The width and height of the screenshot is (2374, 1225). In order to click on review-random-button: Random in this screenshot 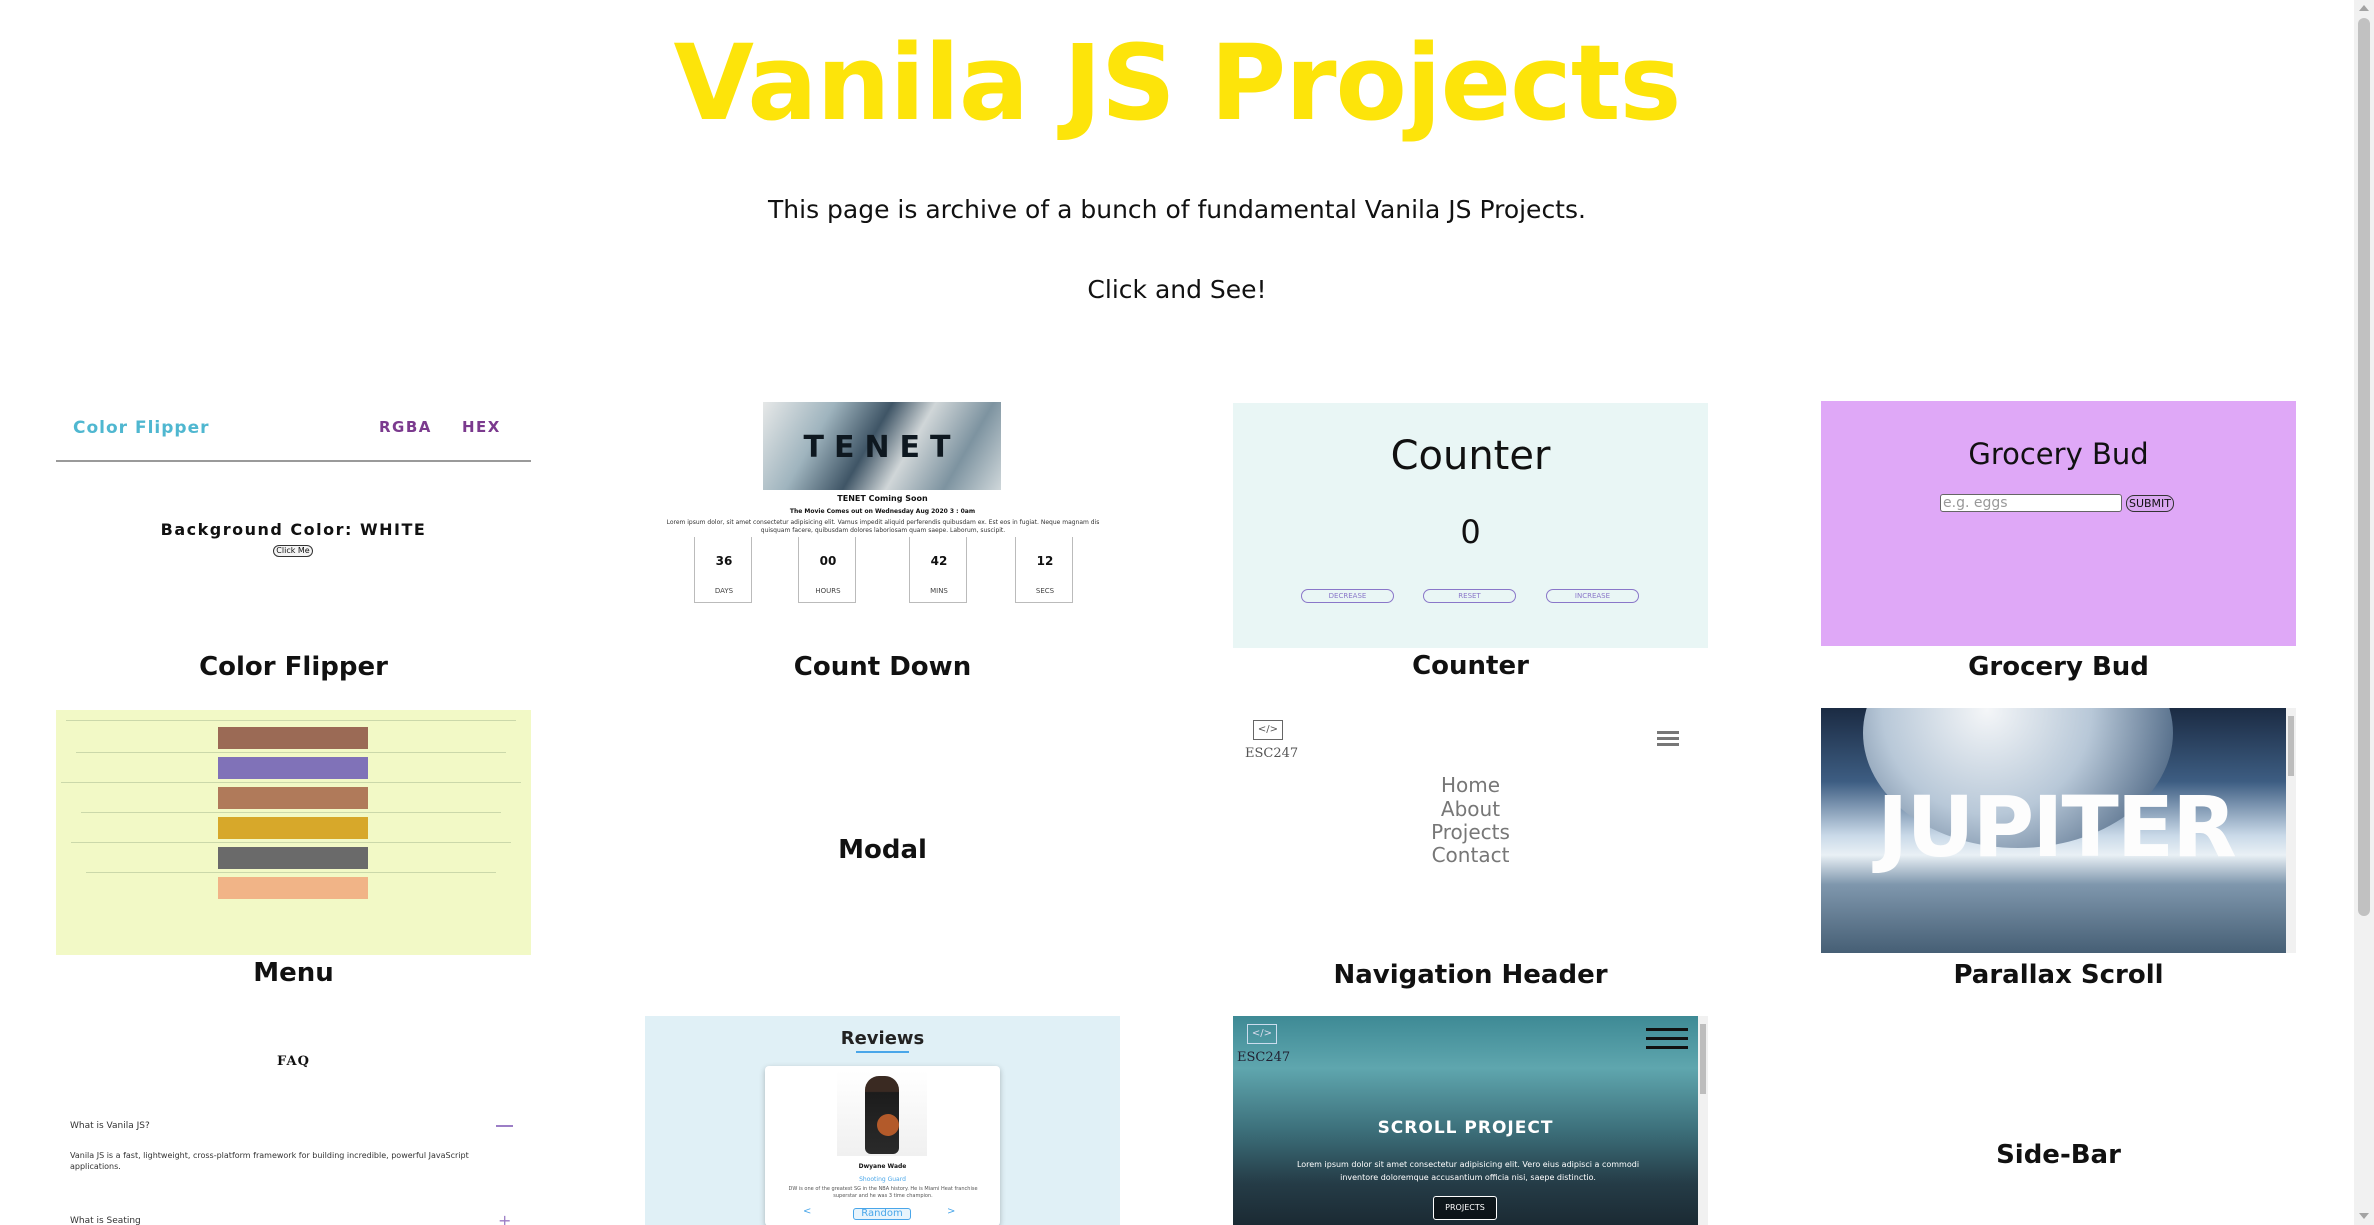, I will do `click(882, 1214)`.